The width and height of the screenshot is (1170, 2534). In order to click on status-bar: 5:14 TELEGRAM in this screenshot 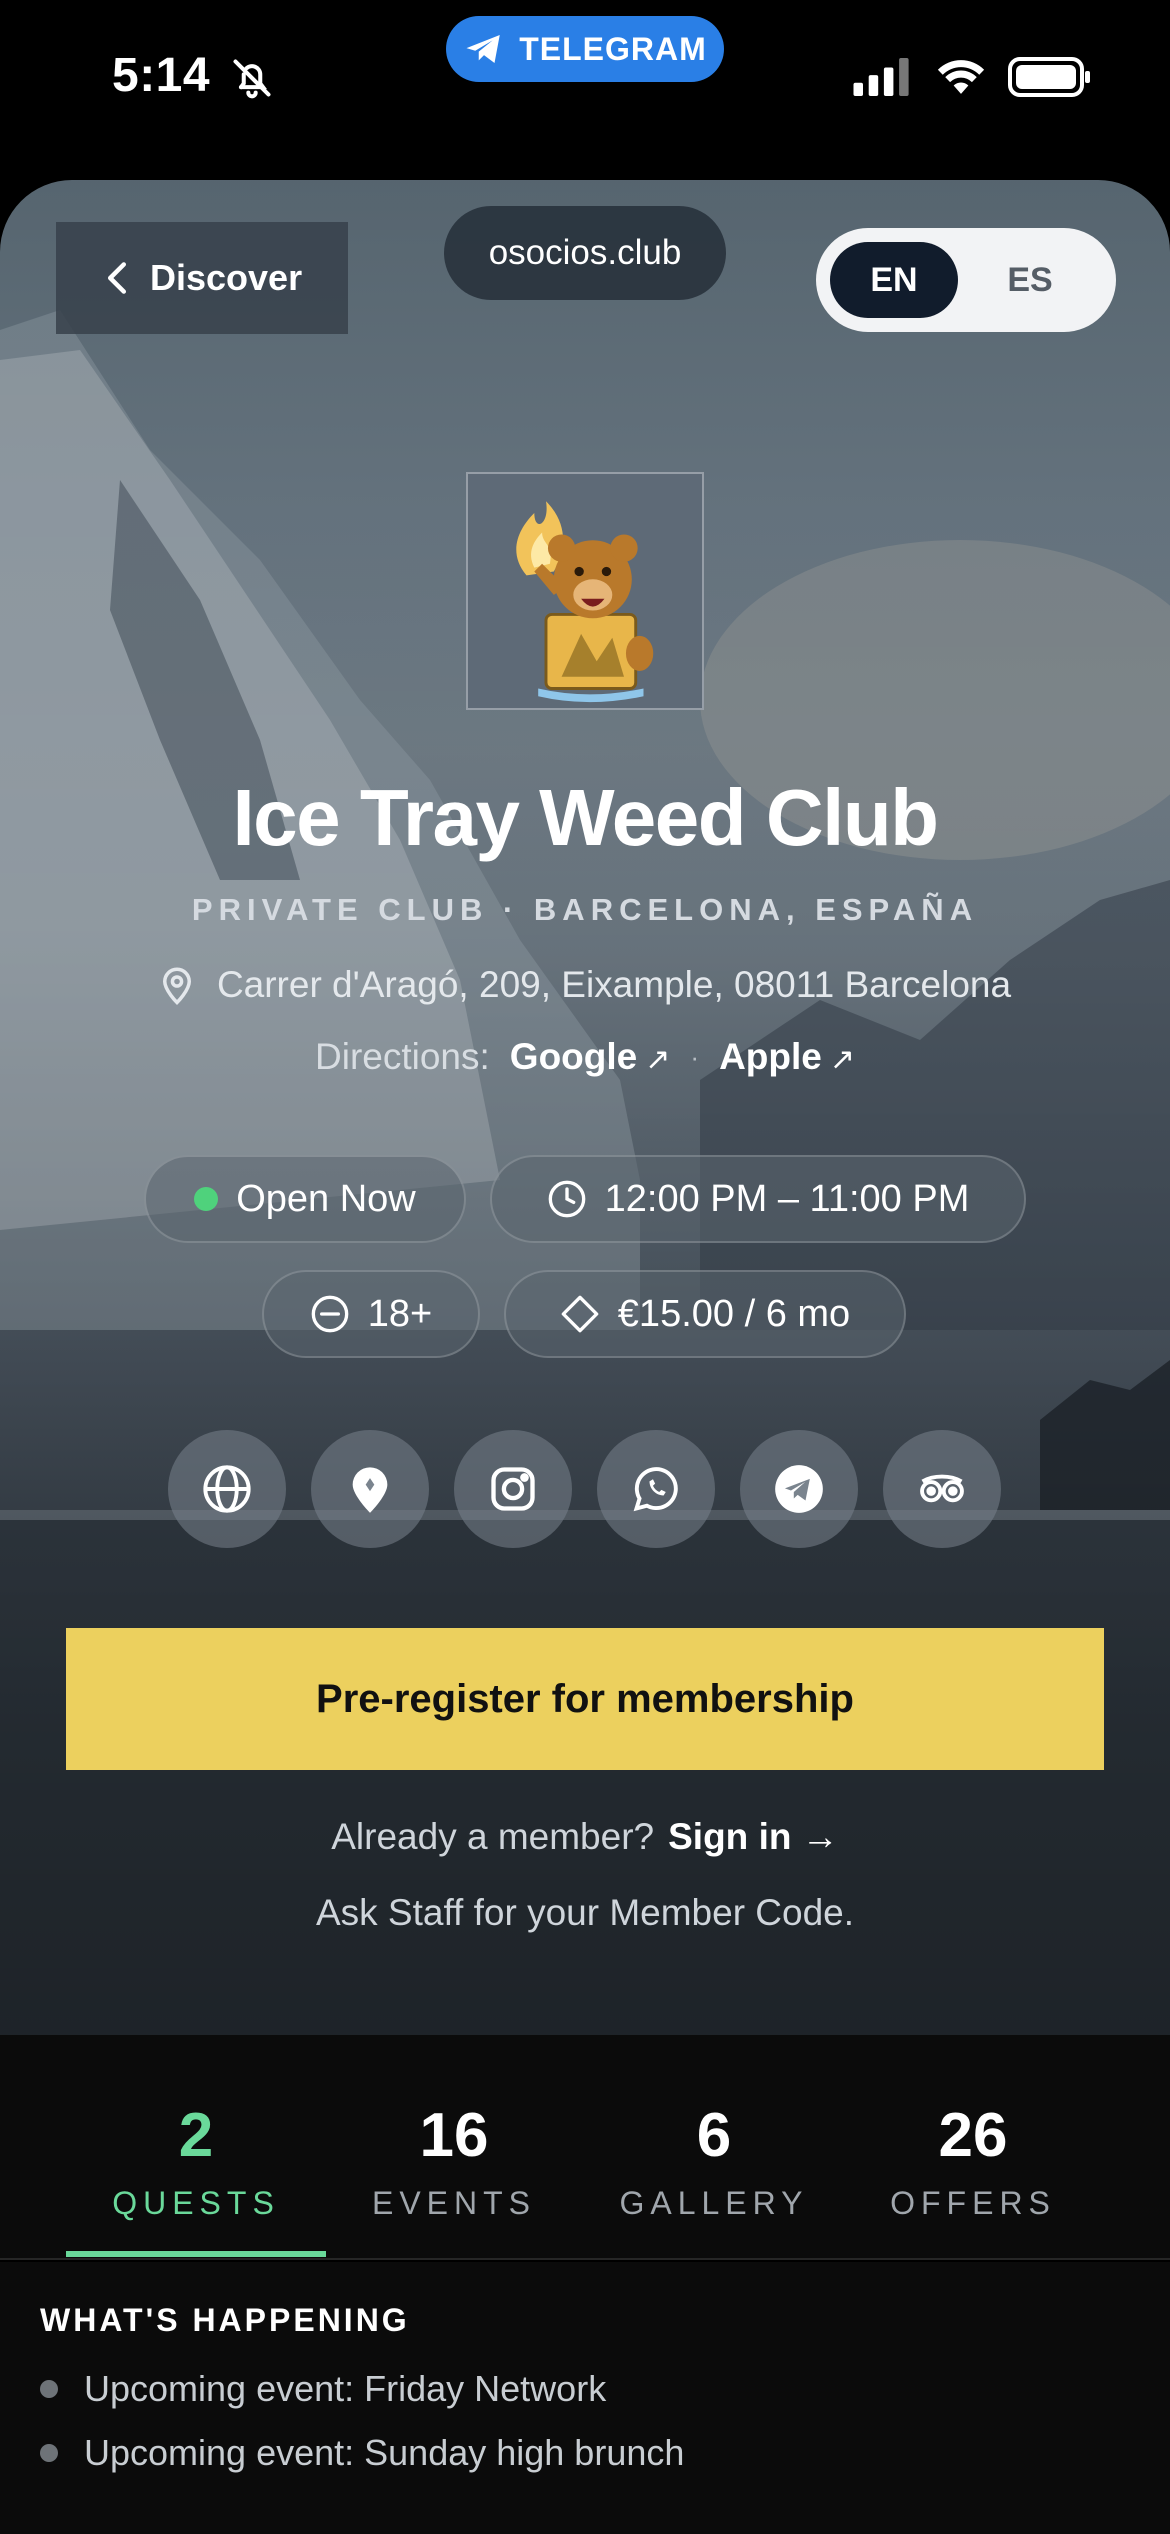, I will do `click(585, 75)`.